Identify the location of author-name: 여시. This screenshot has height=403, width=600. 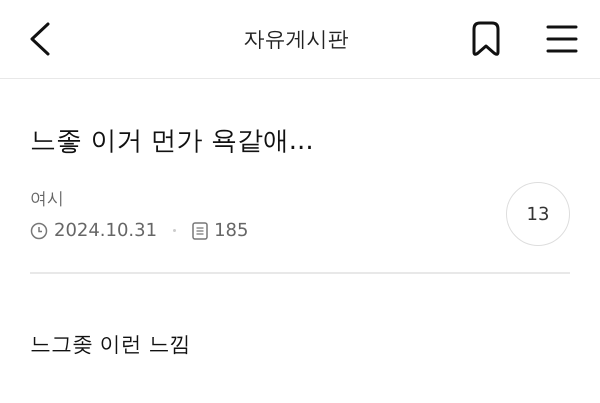
(47, 199).